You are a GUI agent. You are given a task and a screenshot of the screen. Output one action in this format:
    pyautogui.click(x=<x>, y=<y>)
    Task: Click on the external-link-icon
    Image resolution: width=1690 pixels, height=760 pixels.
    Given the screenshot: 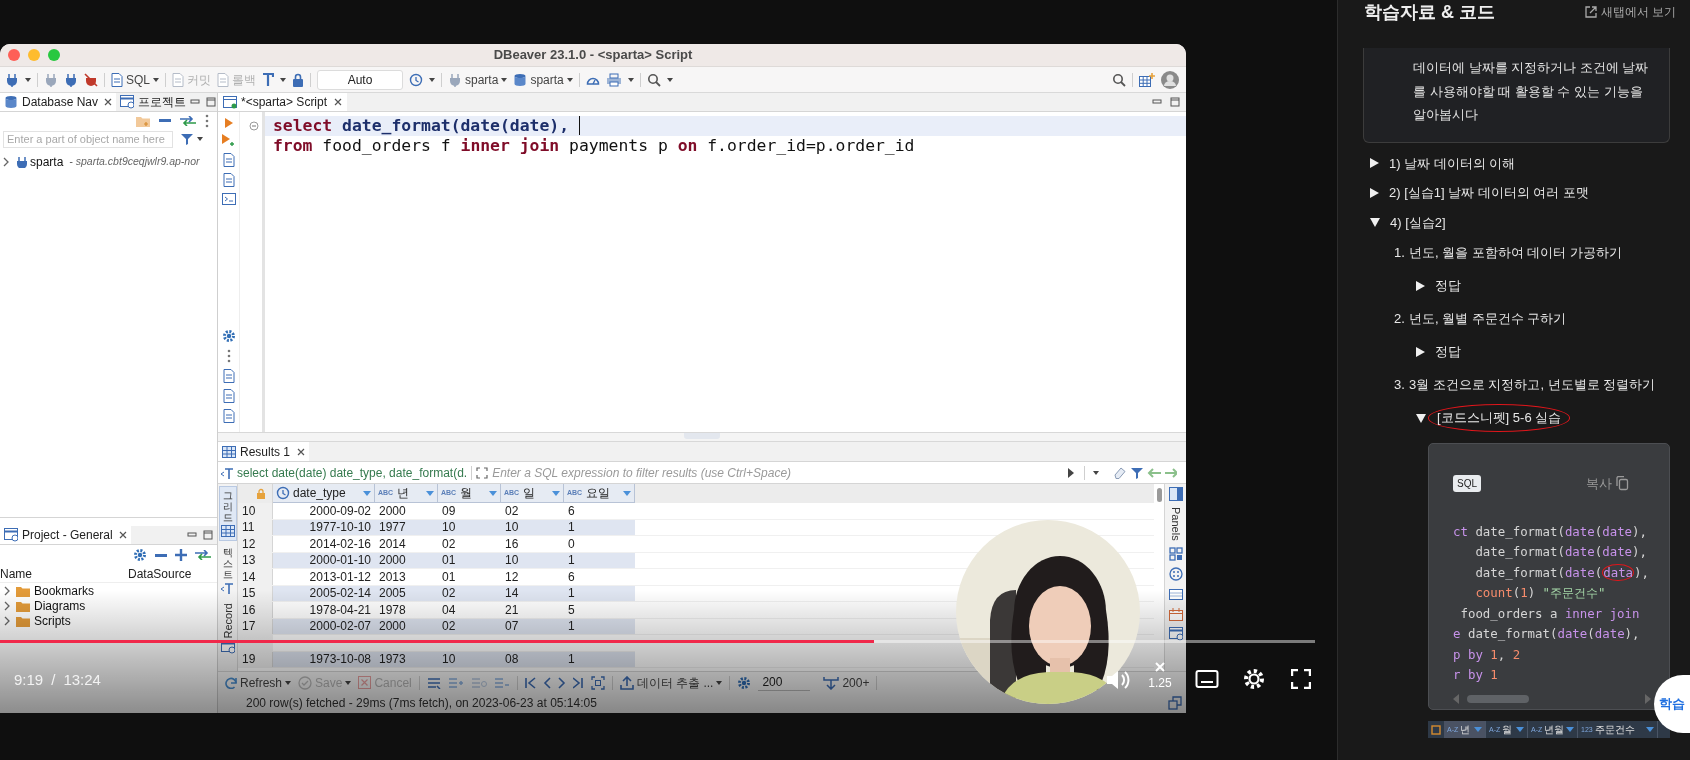 What is the action you would take?
    pyautogui.click(x=1590, y=12)
    